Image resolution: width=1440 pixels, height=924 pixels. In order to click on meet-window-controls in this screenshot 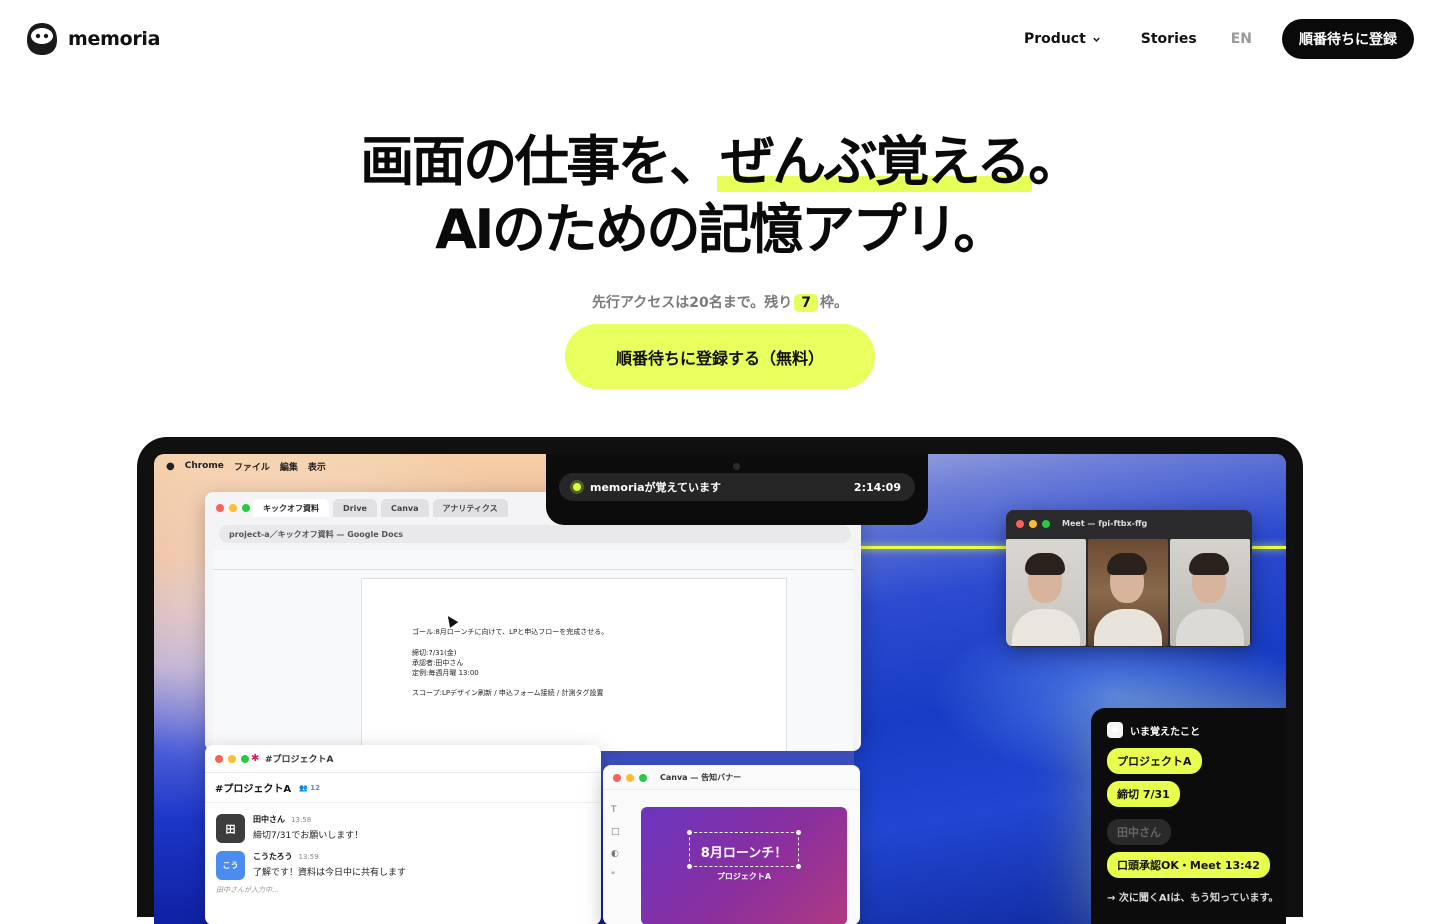, I will do `click(1033, 524)`.